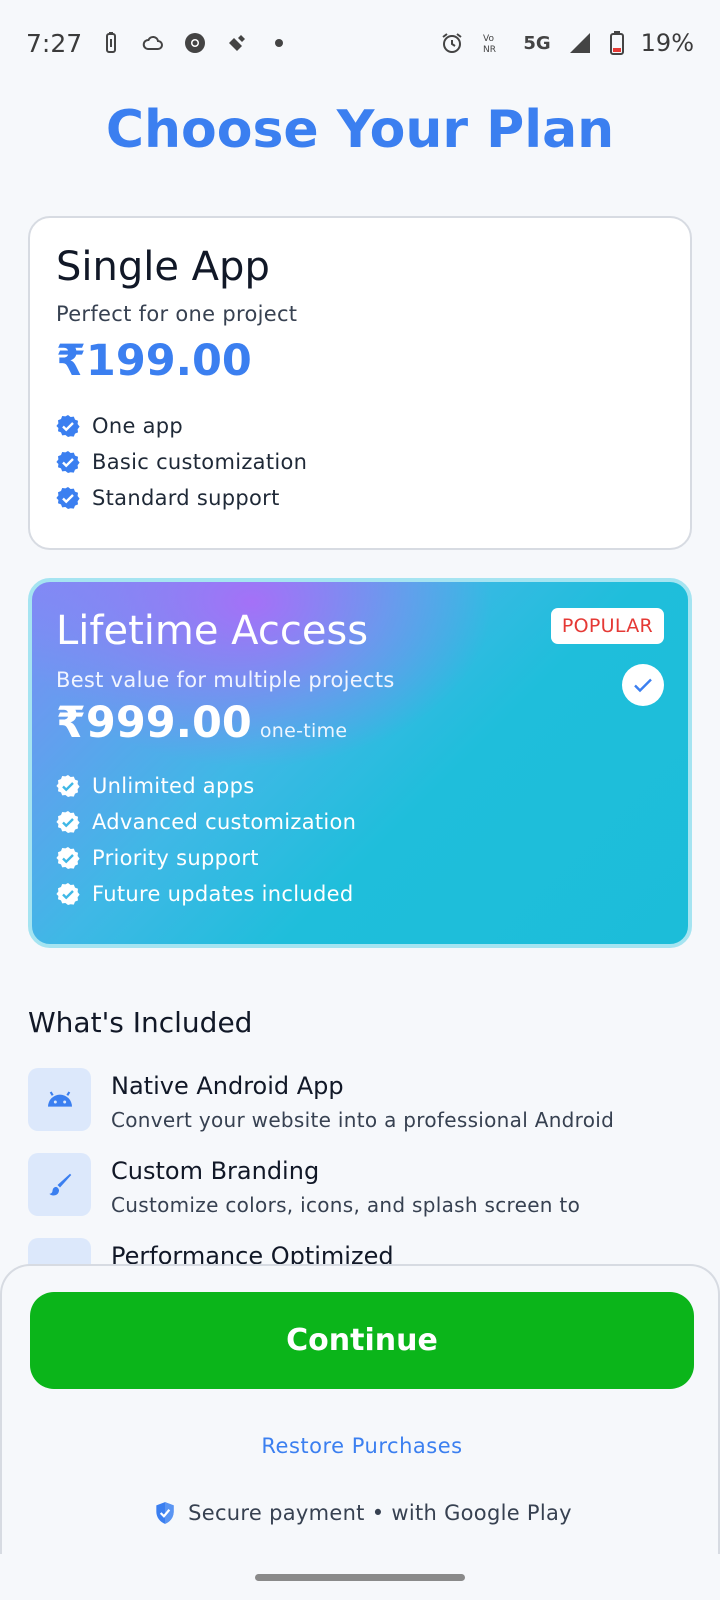  Describe the element at coordinates (54, 43) in the screenshot. I see `status-time: 7:27` at that location.